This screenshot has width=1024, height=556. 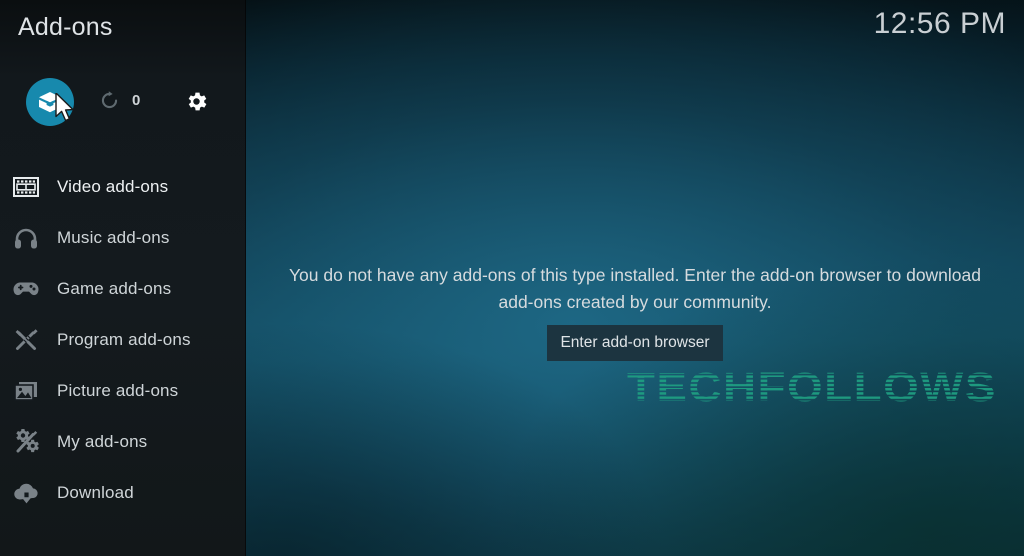 I want to click on sidebar-item-download: Download, so click(x=123, y=492).